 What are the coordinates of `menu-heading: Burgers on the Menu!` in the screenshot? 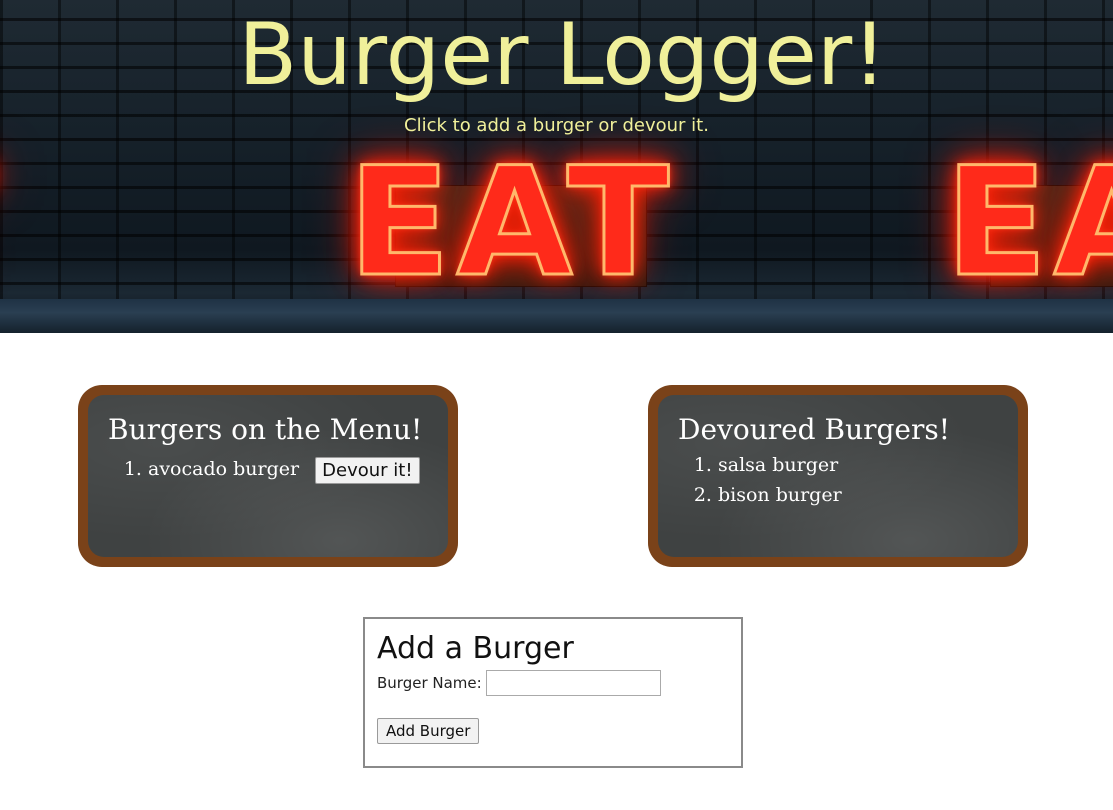 It's located at (265, 429).